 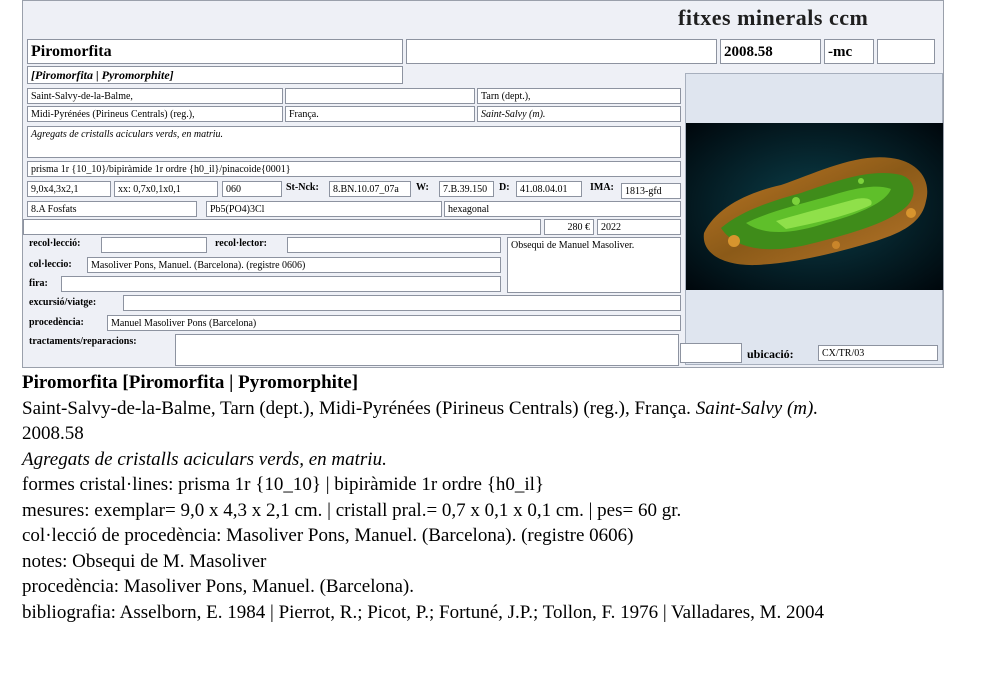 I want to click on card-title: fitxes minerals ccm, so click(x=773, y=17).